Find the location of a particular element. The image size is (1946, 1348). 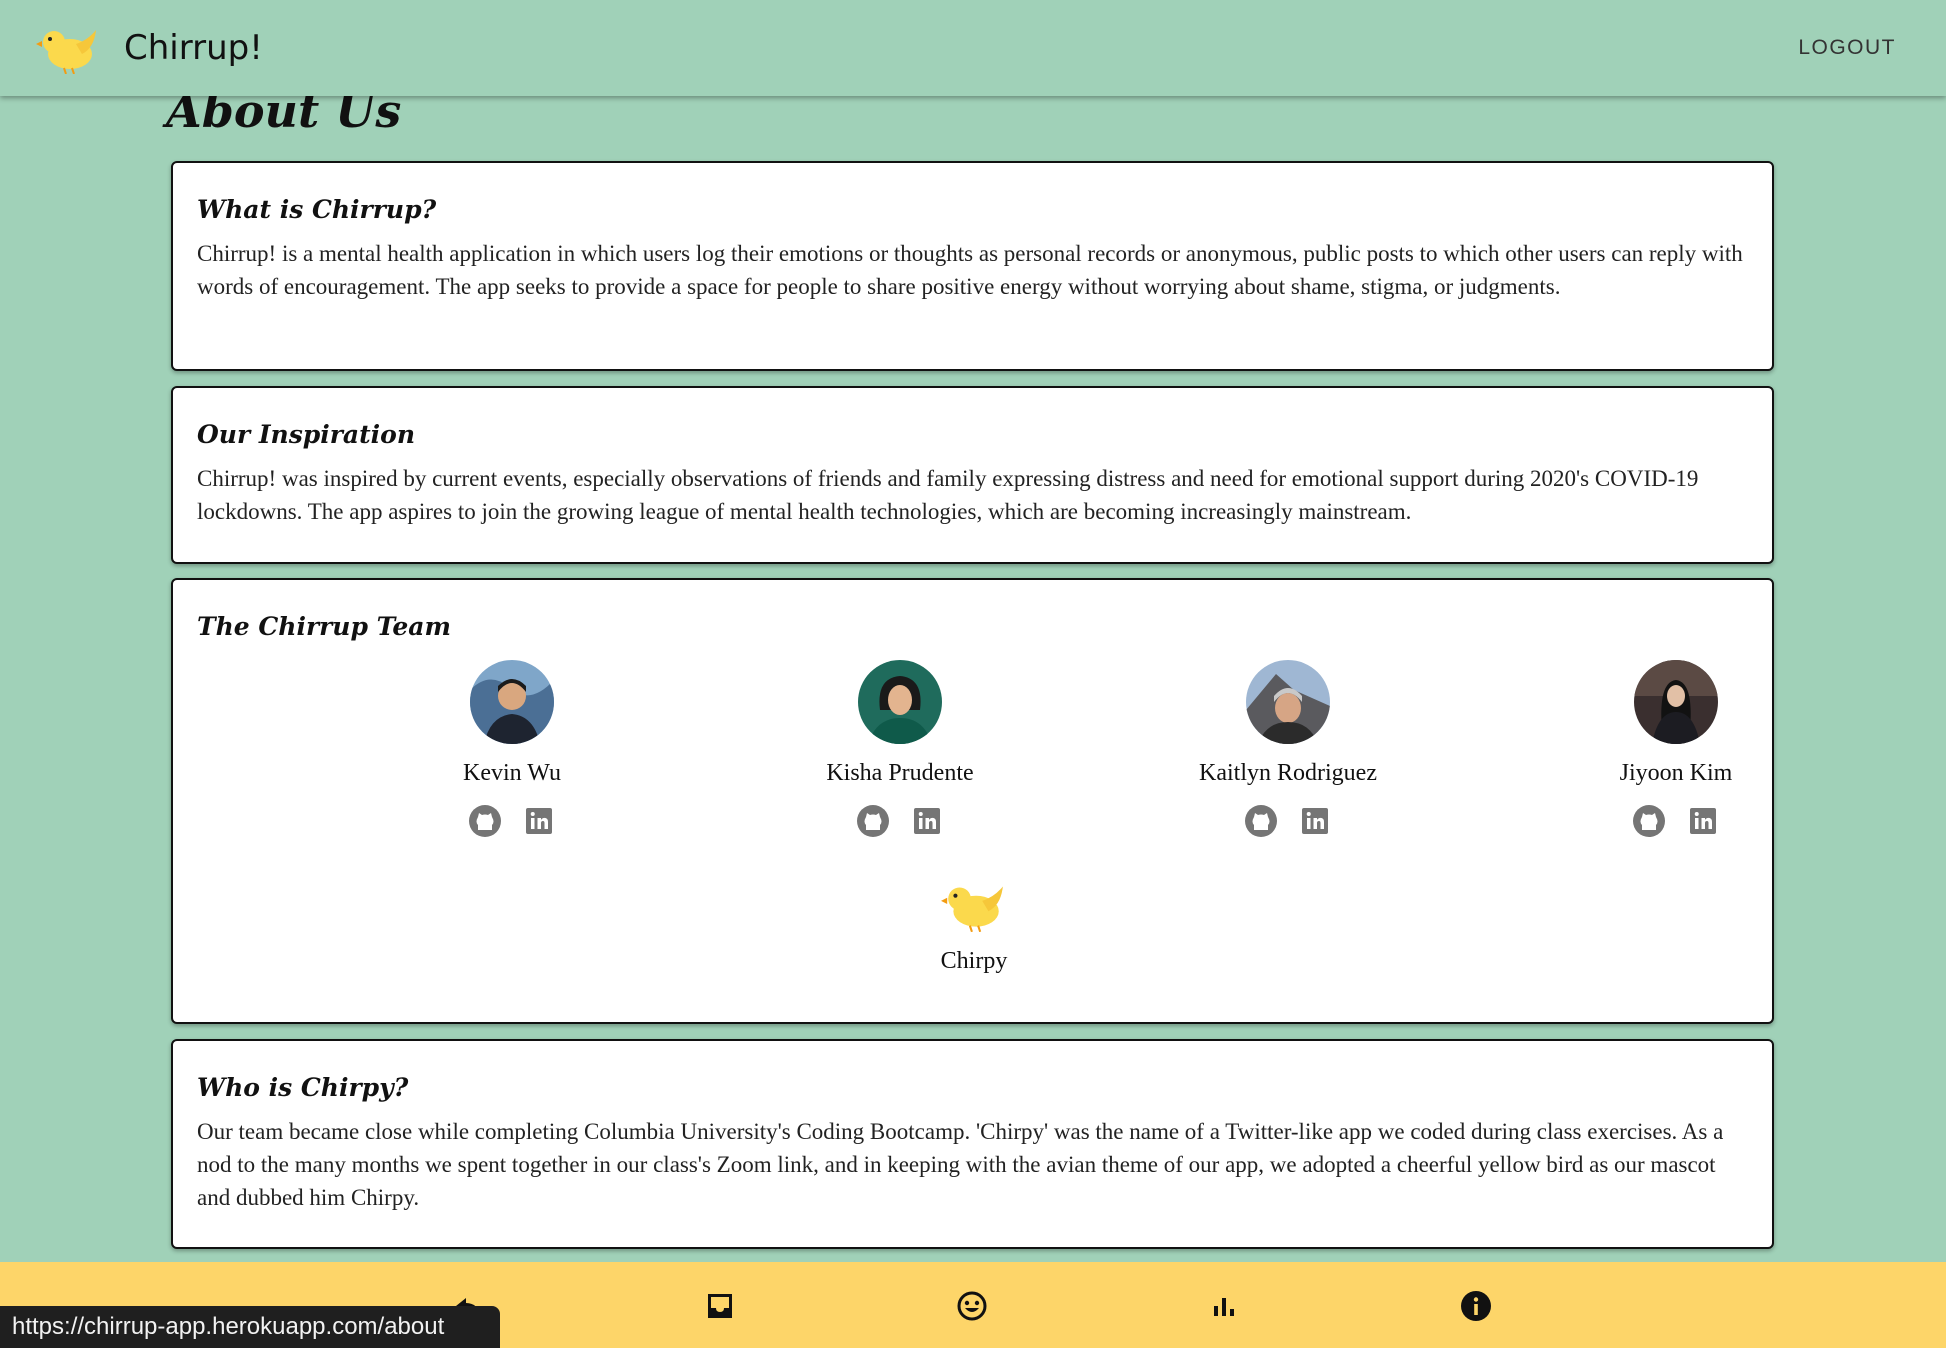

inbox-icon is located at coordinates (720, 1306).